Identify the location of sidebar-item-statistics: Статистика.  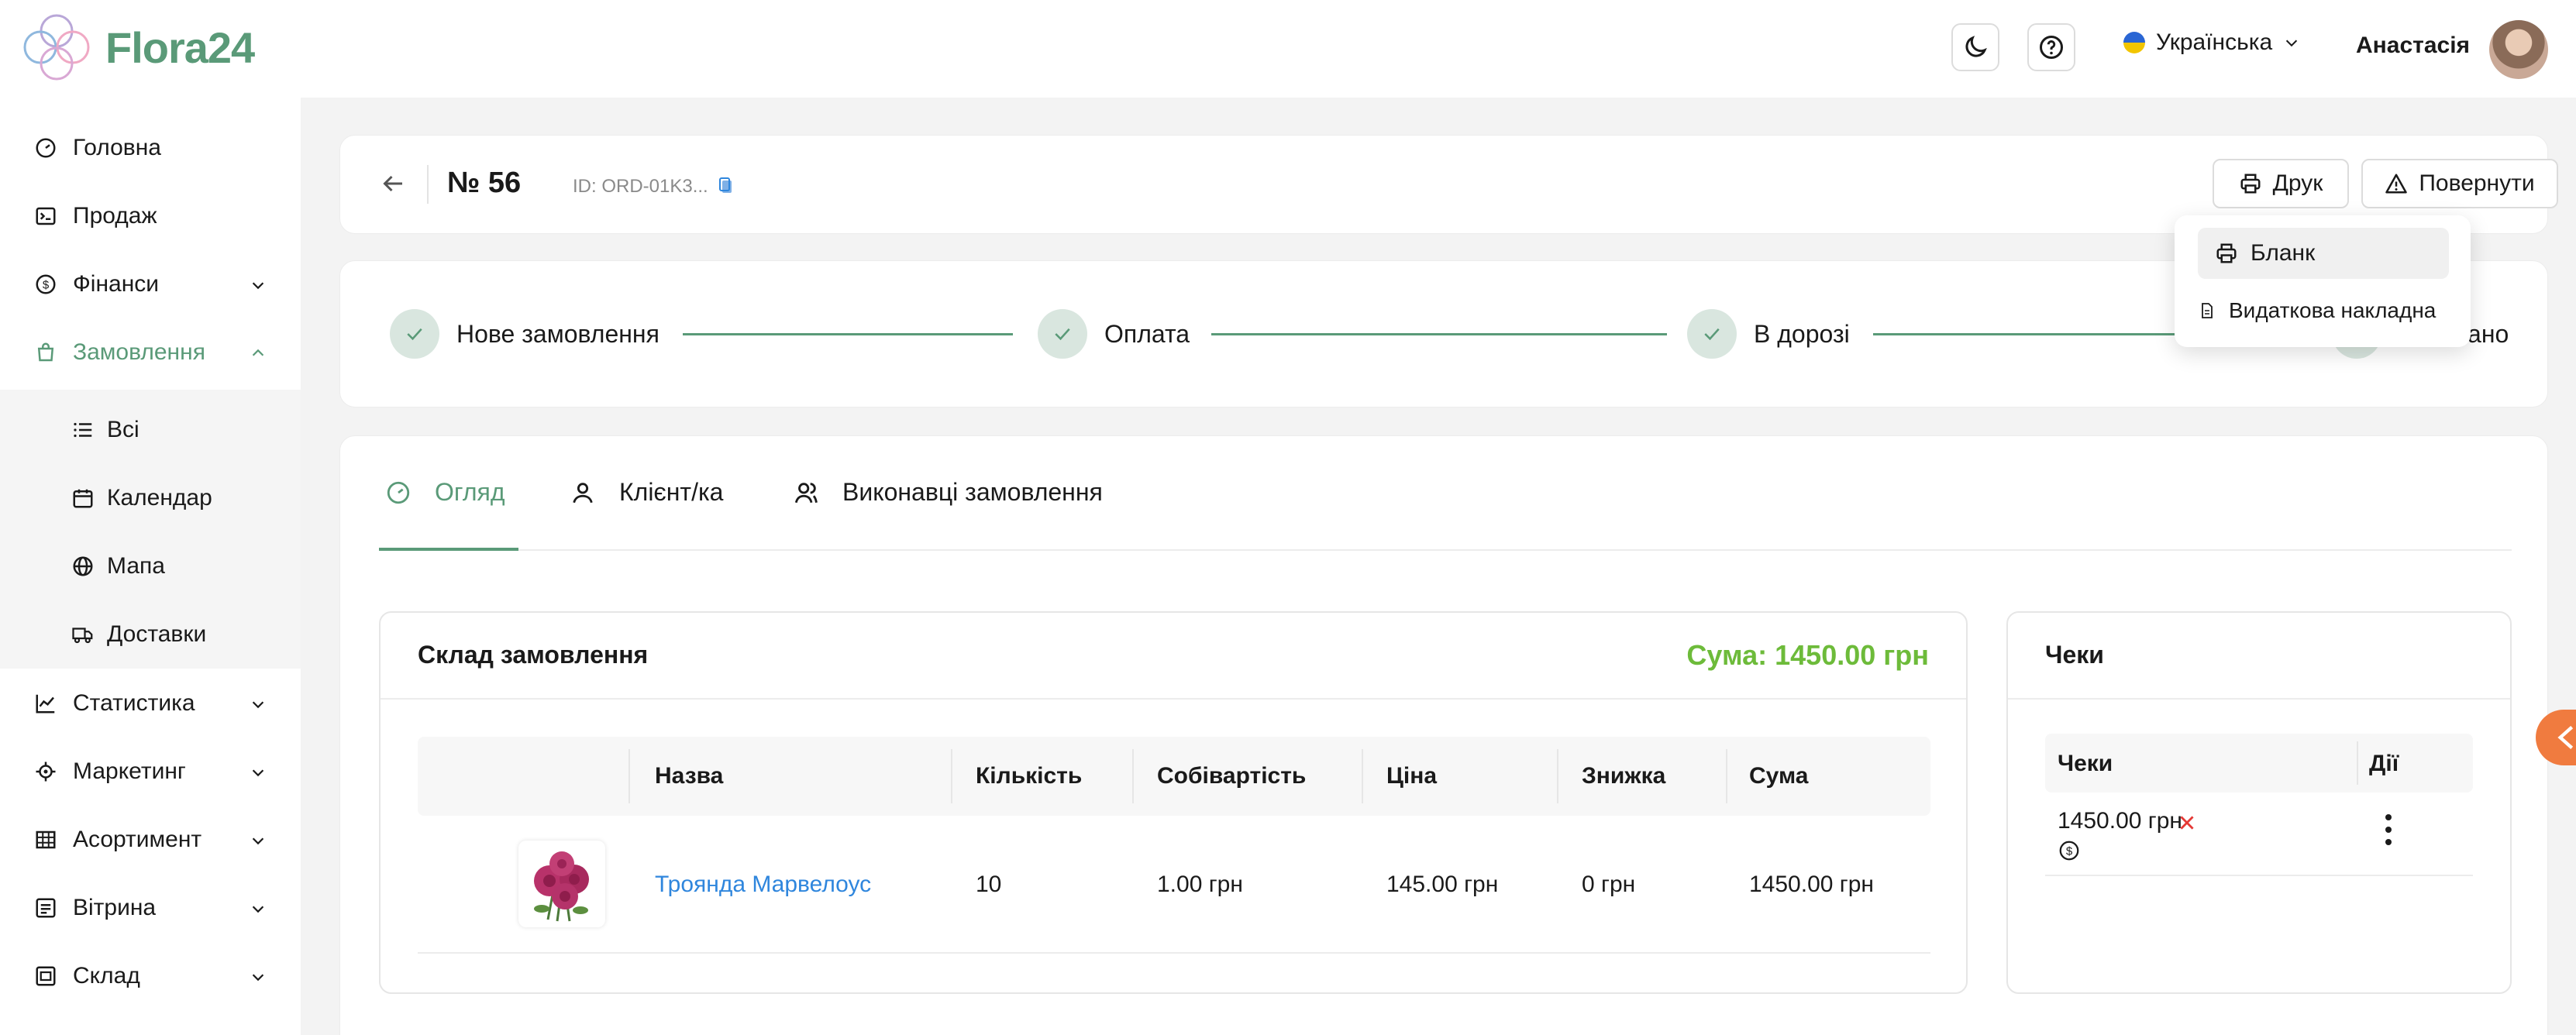
(150, 703).